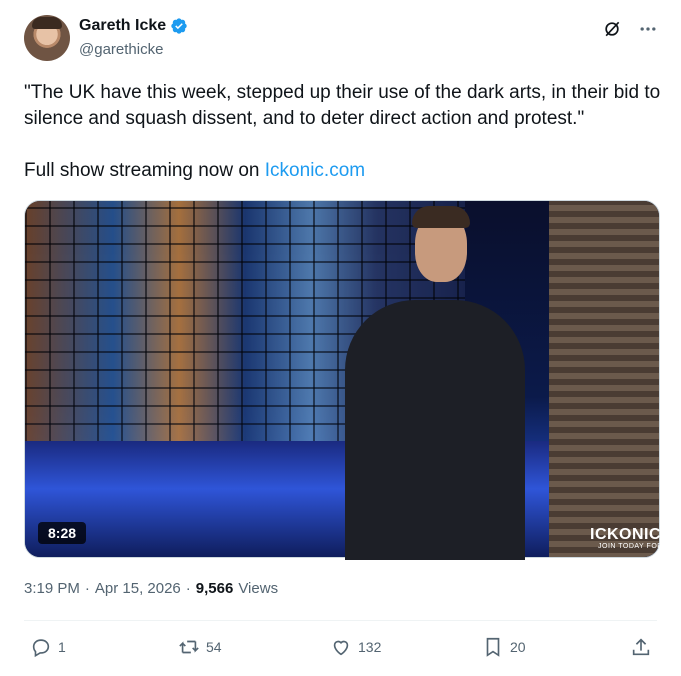 This screenshot has width=681, height=676. Describe the element at coordinates (121, 49) in the screenshot. I see `author-handle: @garethicke` at that location.